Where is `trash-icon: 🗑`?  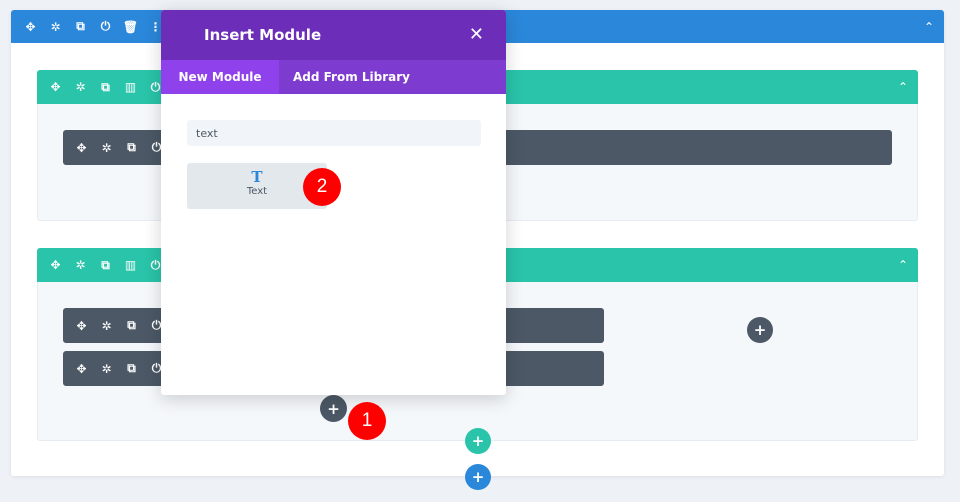 trash-icon: 🗑 is located at coordinates (130, 27).